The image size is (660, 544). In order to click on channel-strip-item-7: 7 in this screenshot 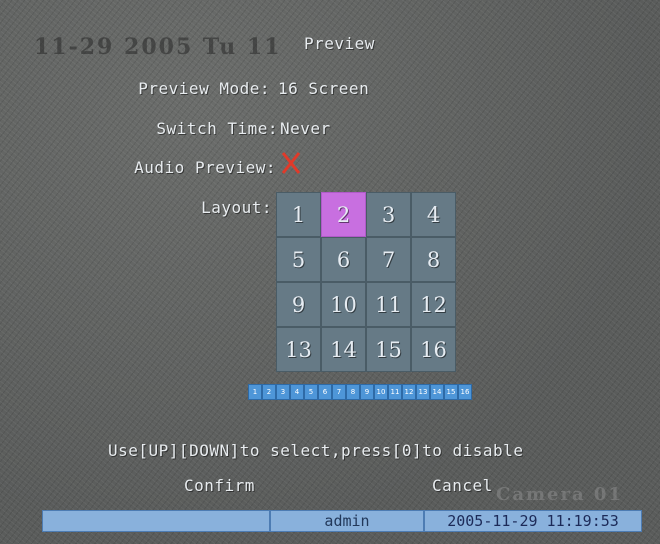, I will do `click(339, 392)`.